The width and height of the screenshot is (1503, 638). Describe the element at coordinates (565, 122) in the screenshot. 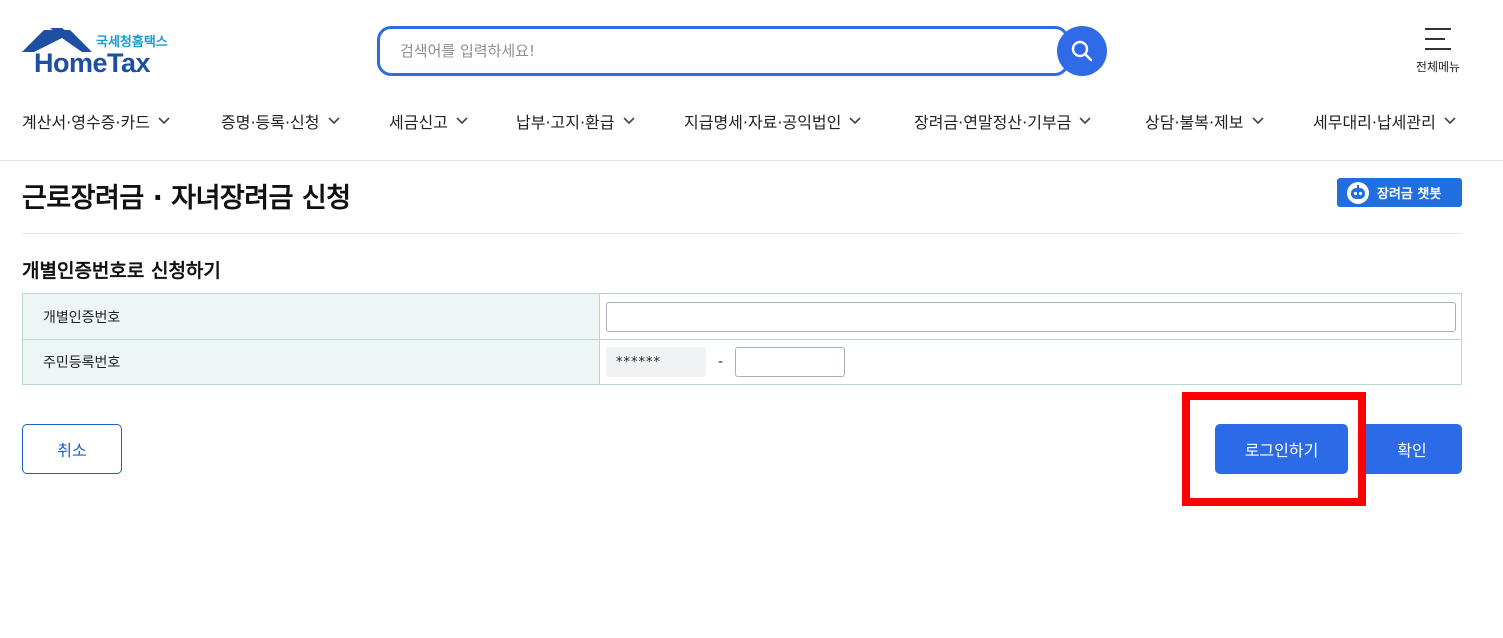

I see `nav-item-label: 납부·고지·환급` at that location.